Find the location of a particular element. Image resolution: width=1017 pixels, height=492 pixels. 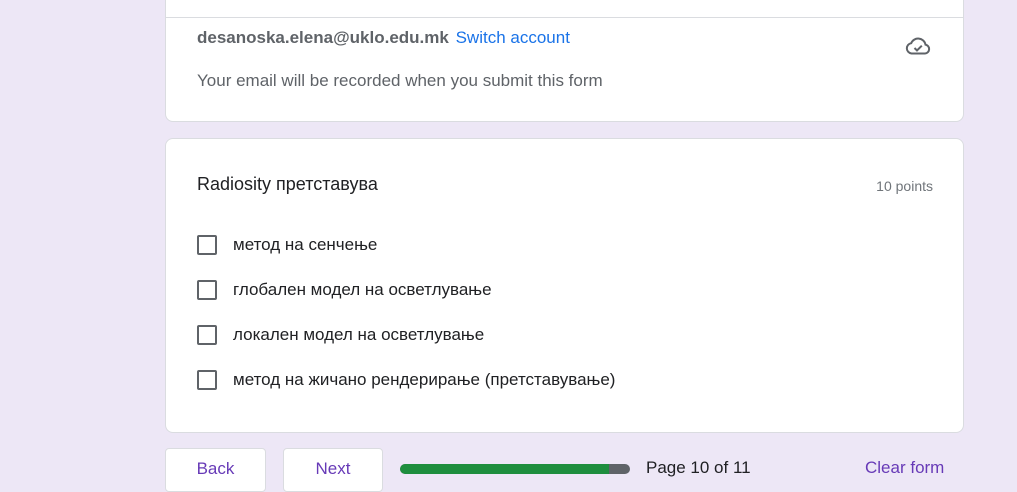

page-indicator: Page 10 of 11 is located at coordinates (698, 467).